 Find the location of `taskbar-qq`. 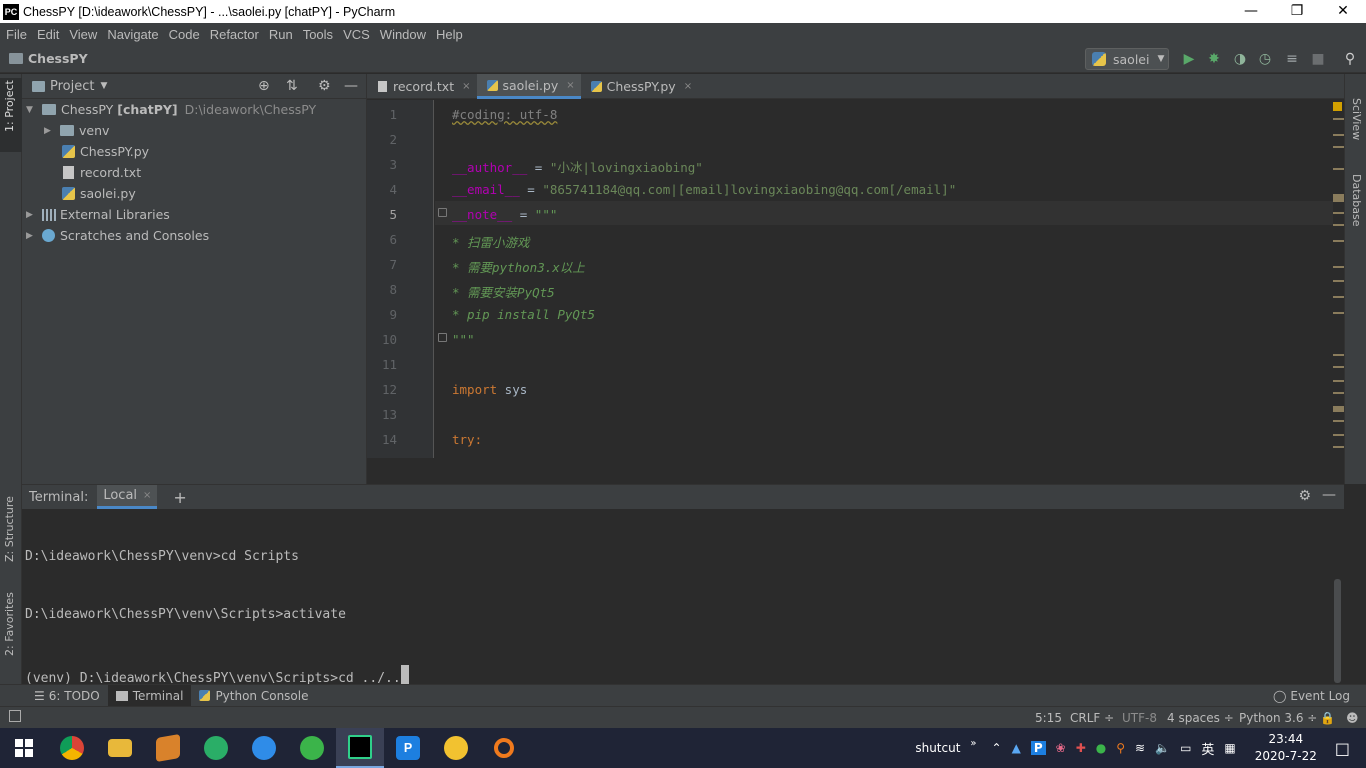

taskbar-qq is located at coordinates (456, 748).